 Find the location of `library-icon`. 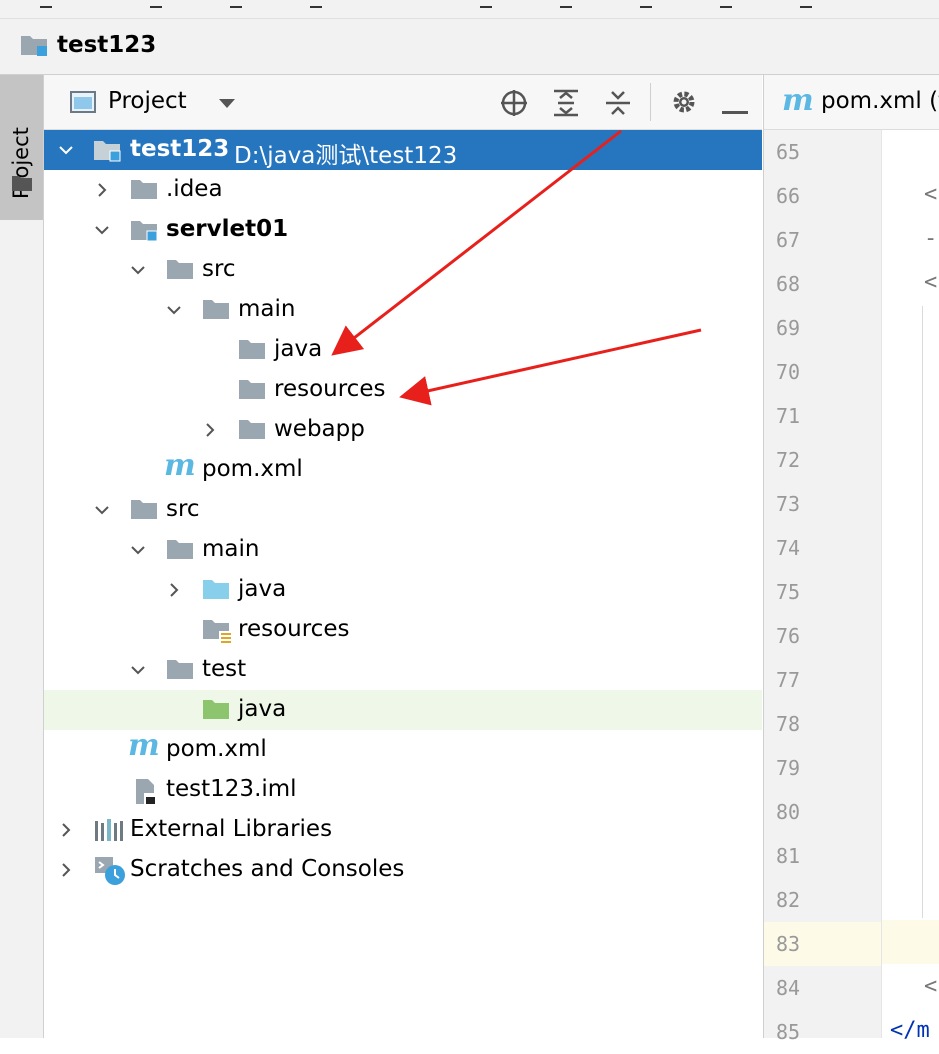

library-icon is located at coordinates (109, 832).